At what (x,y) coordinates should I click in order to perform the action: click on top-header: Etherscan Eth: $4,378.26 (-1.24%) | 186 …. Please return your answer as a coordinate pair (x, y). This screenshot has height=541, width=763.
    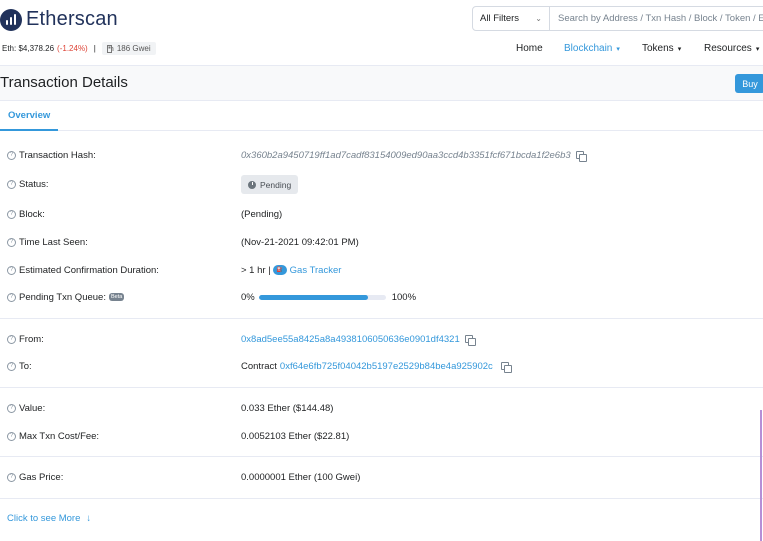
    Looking at the image, I should click on (381, 33).